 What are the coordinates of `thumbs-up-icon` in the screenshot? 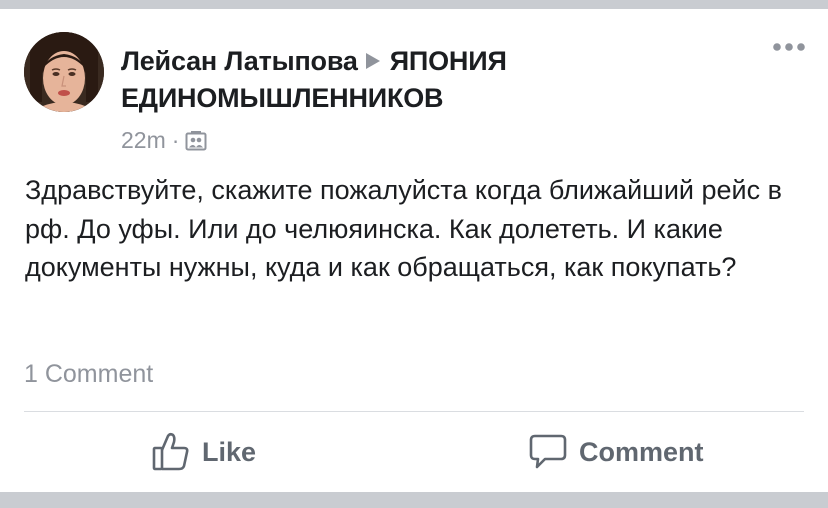 It's located at (170, 451).